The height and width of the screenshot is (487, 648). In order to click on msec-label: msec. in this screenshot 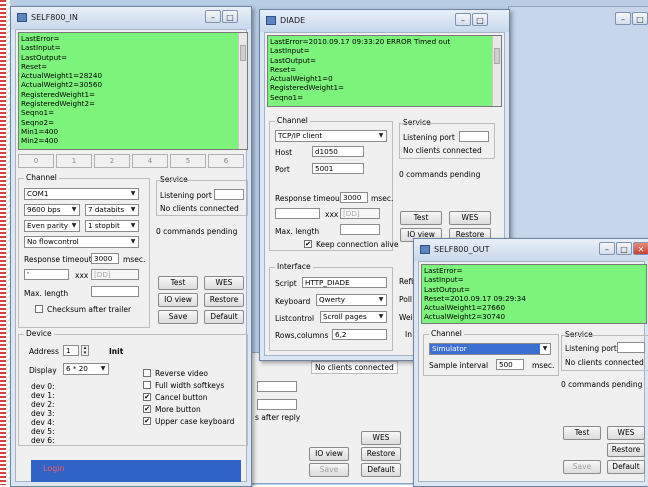, I will do `click(543, 365)`.